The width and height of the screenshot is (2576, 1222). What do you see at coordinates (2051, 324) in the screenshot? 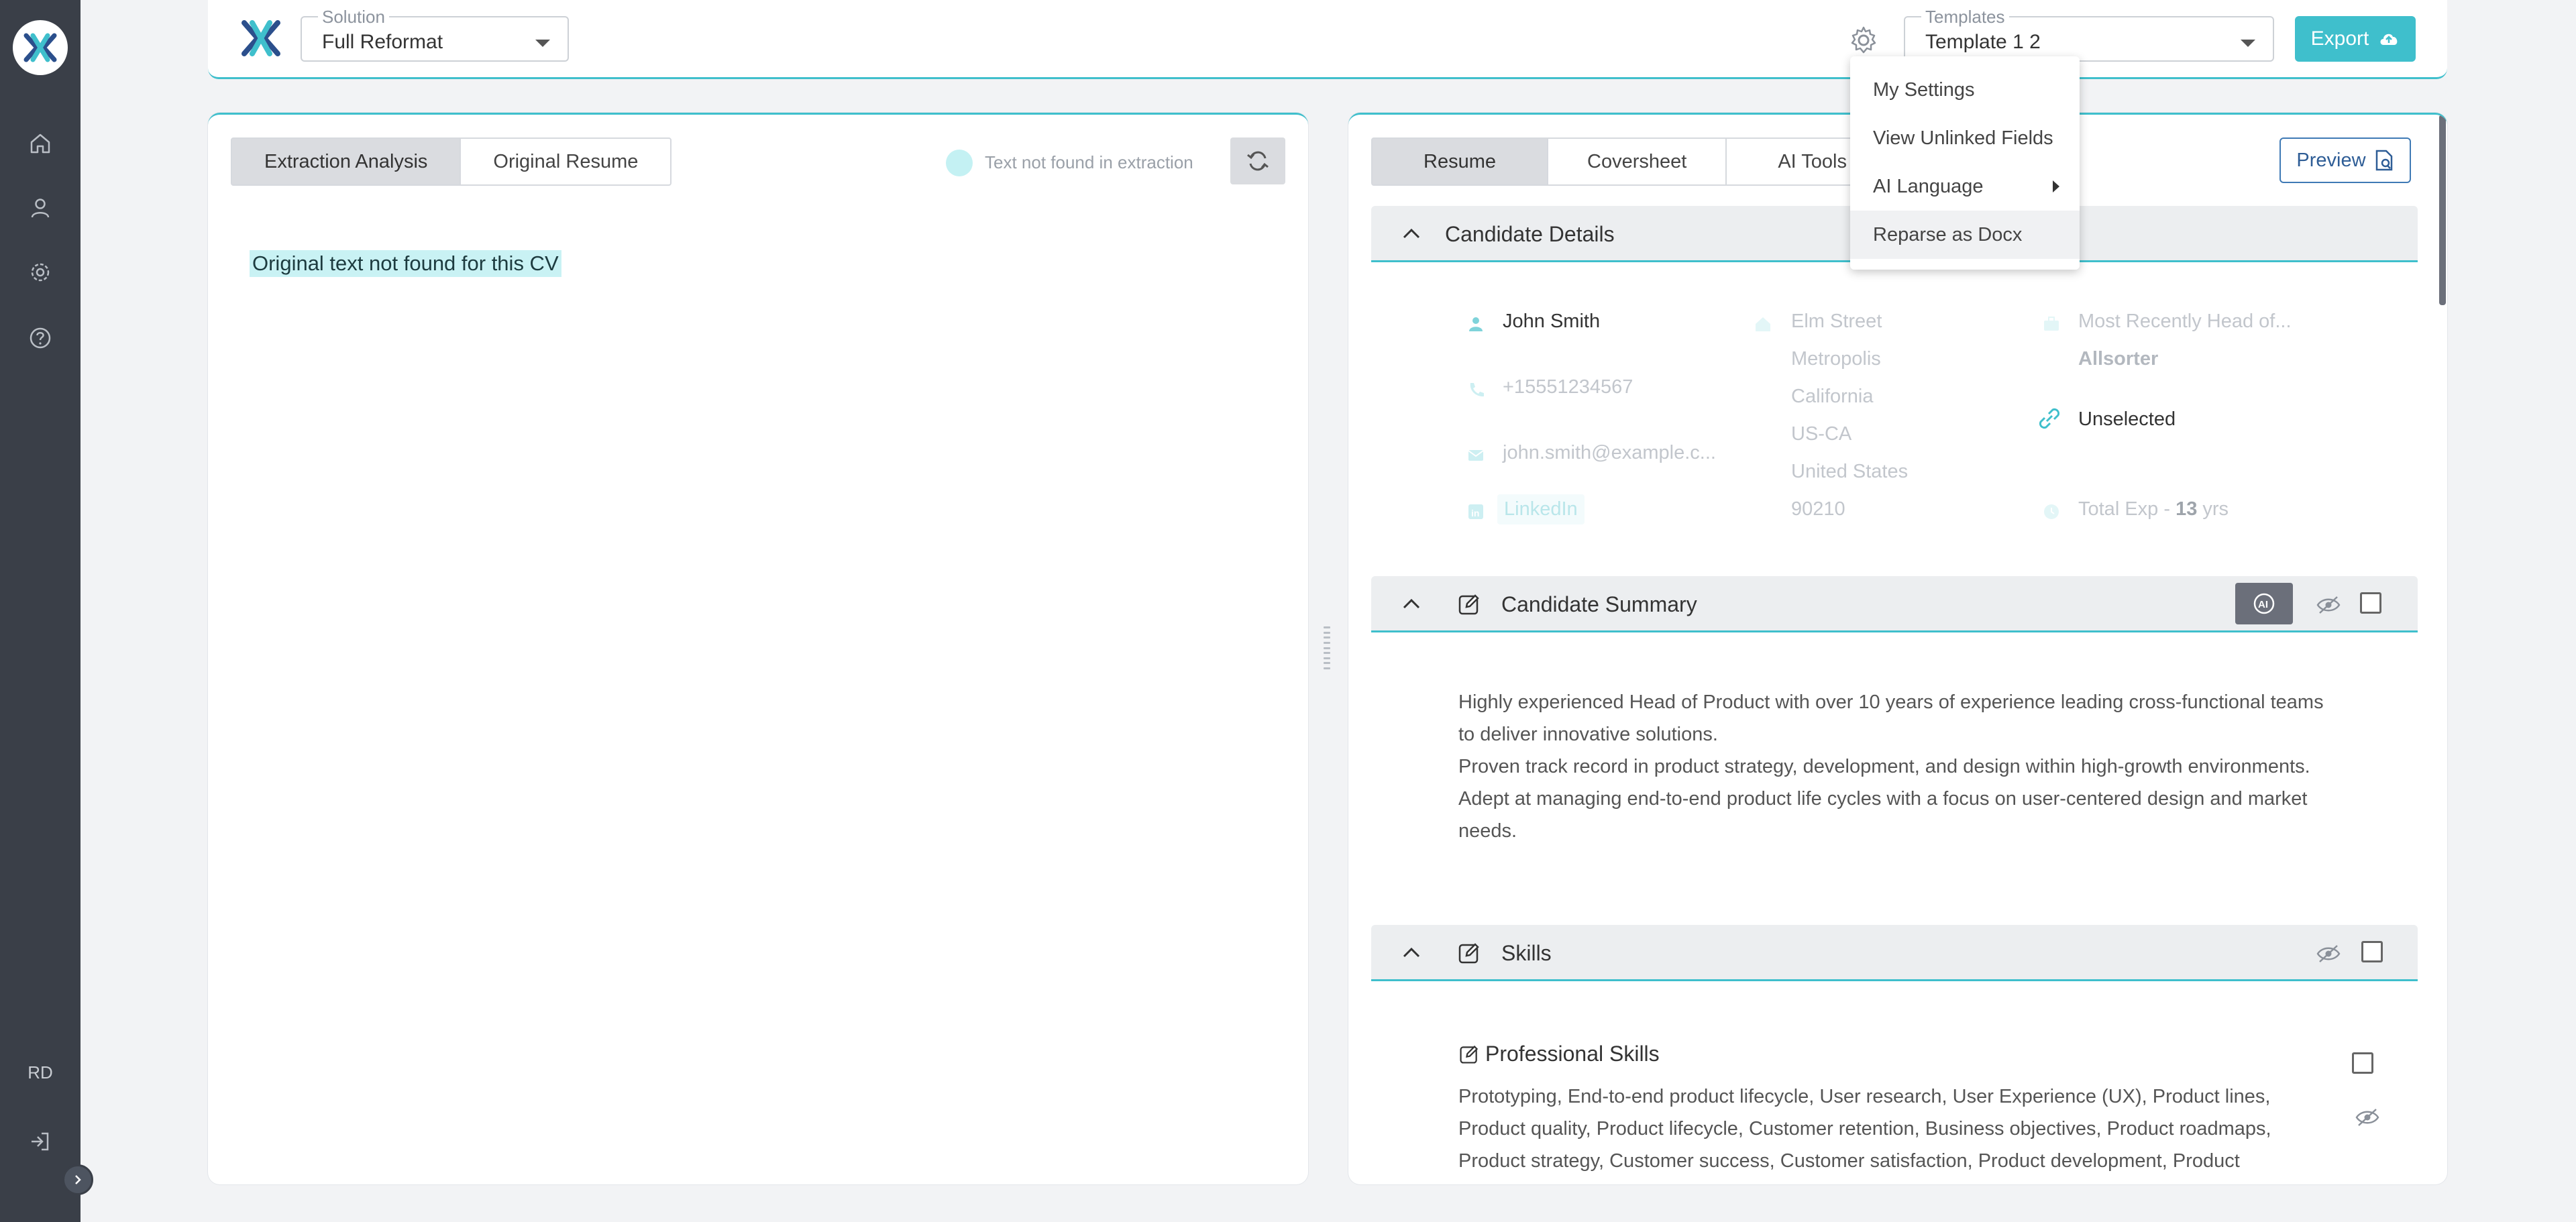
I see `briefcase-icon` at bounding box center [2051, 324].